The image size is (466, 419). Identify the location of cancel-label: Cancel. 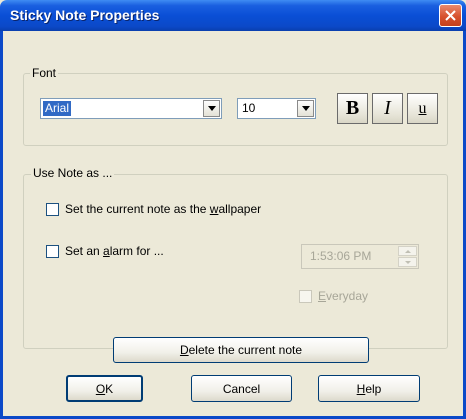
(241, 388).